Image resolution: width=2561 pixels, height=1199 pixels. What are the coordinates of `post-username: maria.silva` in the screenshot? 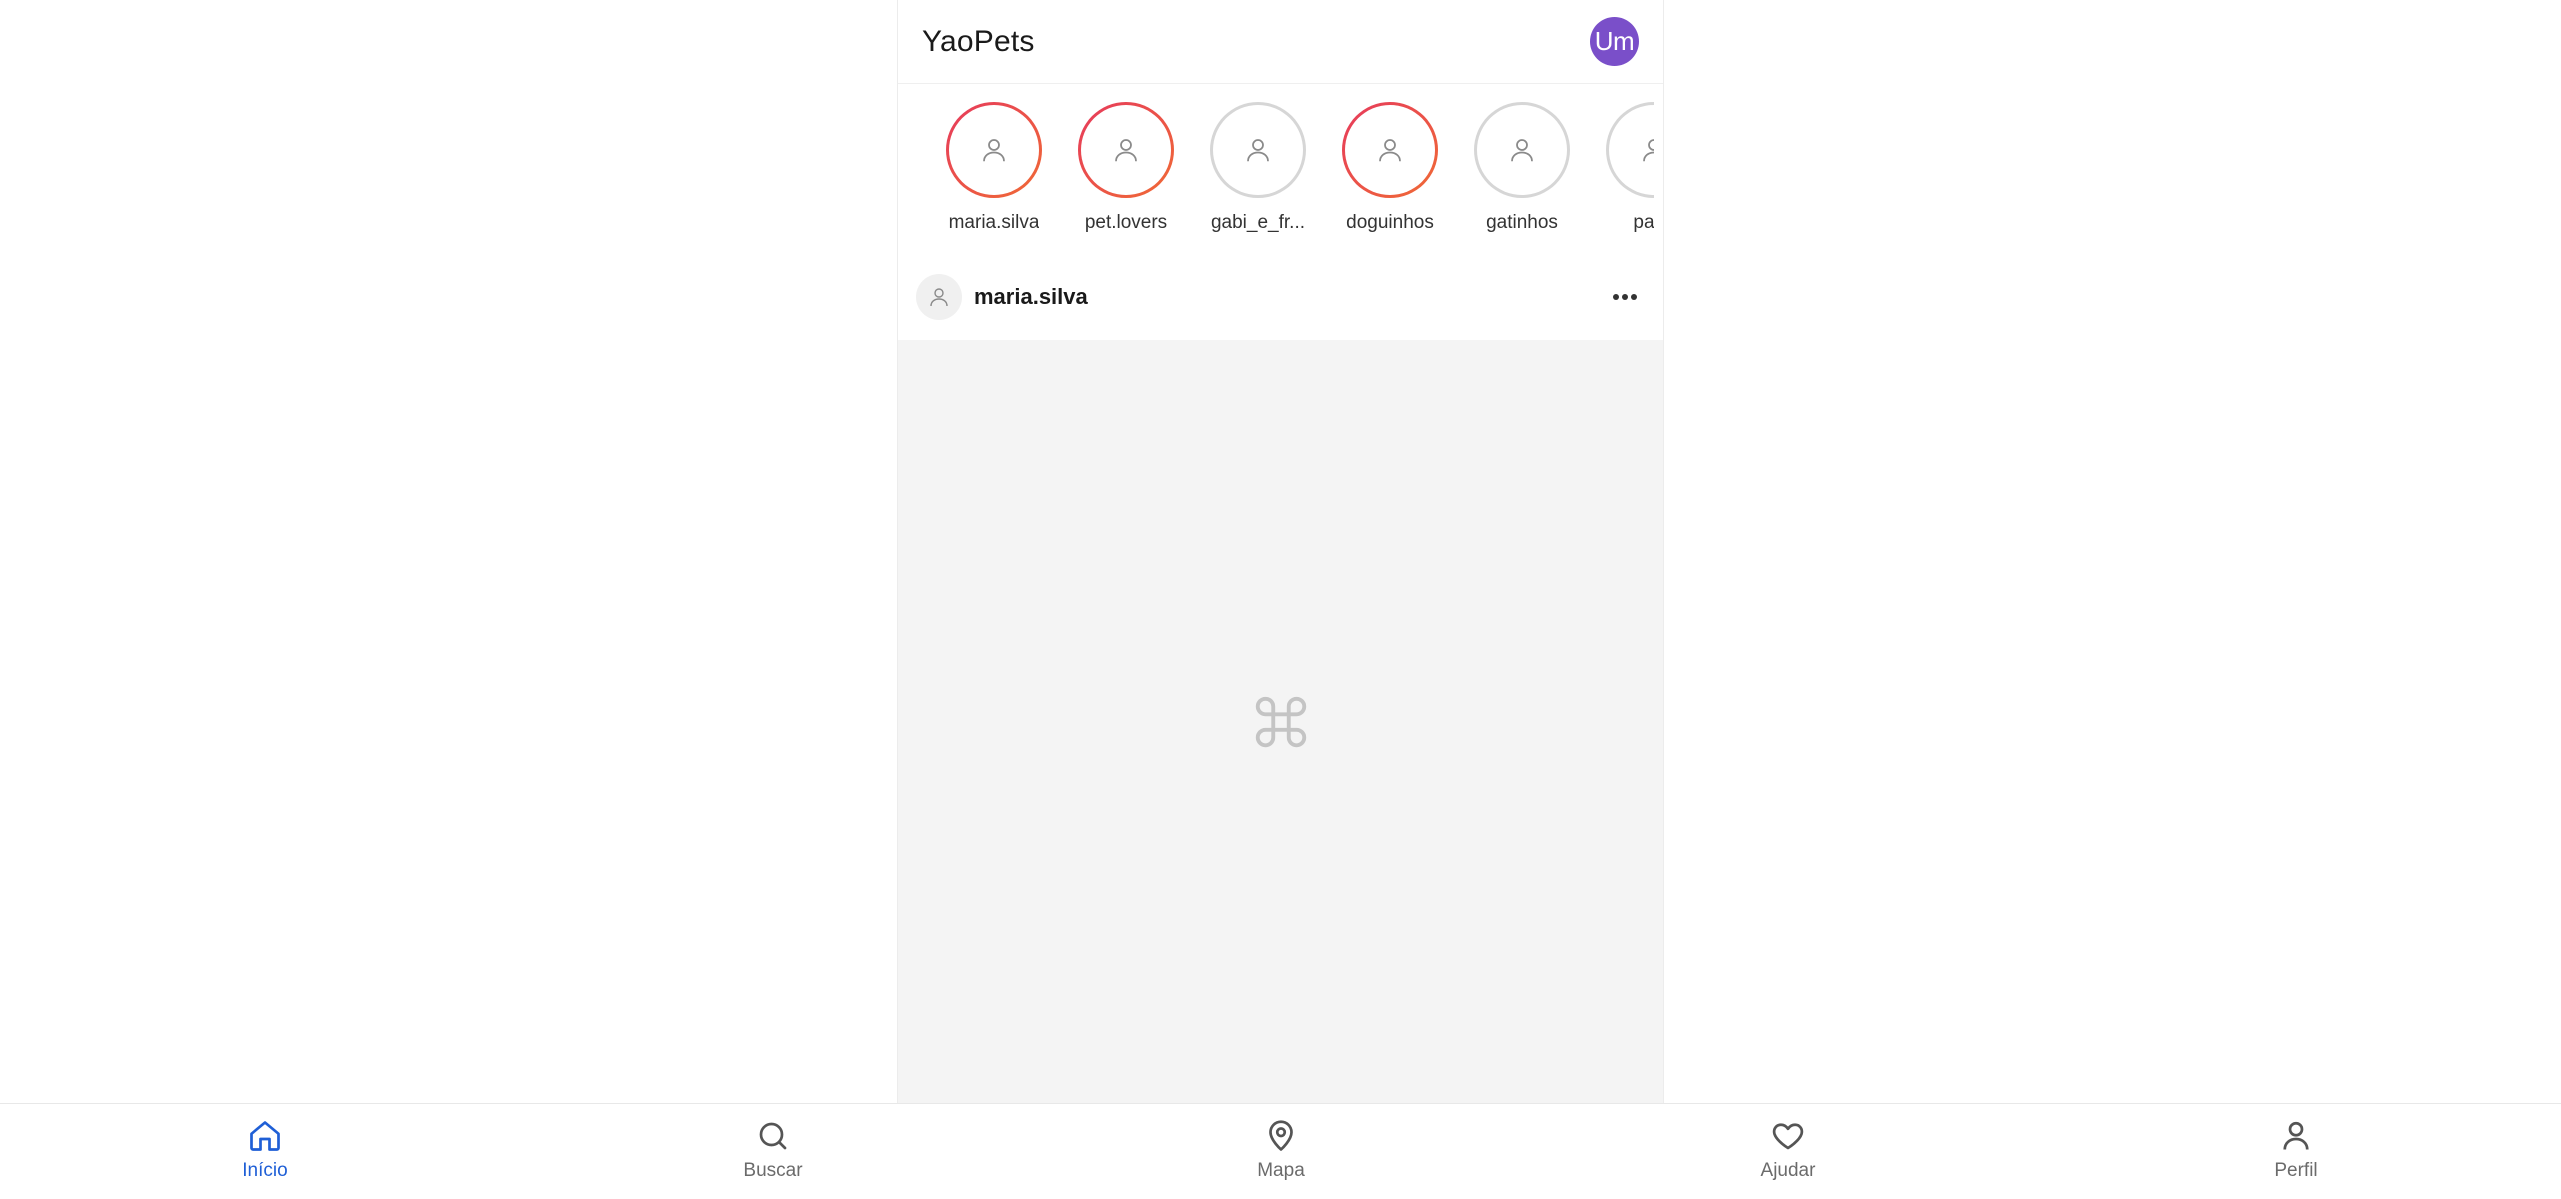 It's located at (1031, 296).